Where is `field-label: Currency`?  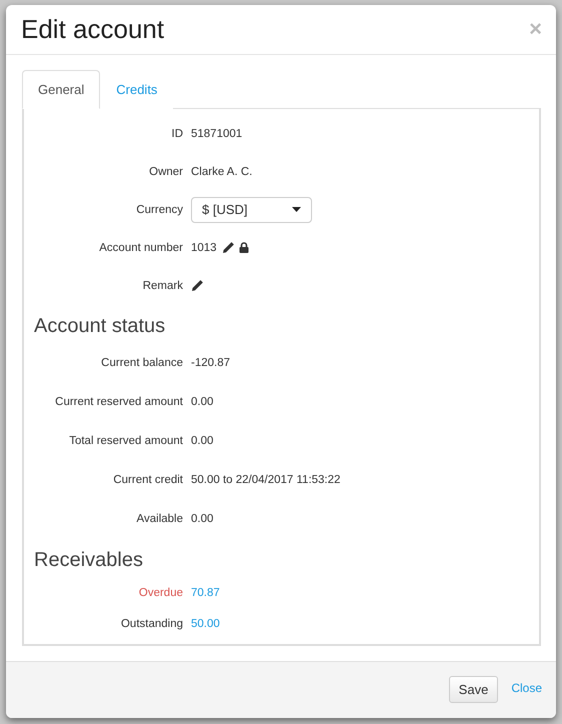 field-label: Currency is located at coordinates (159, 210).